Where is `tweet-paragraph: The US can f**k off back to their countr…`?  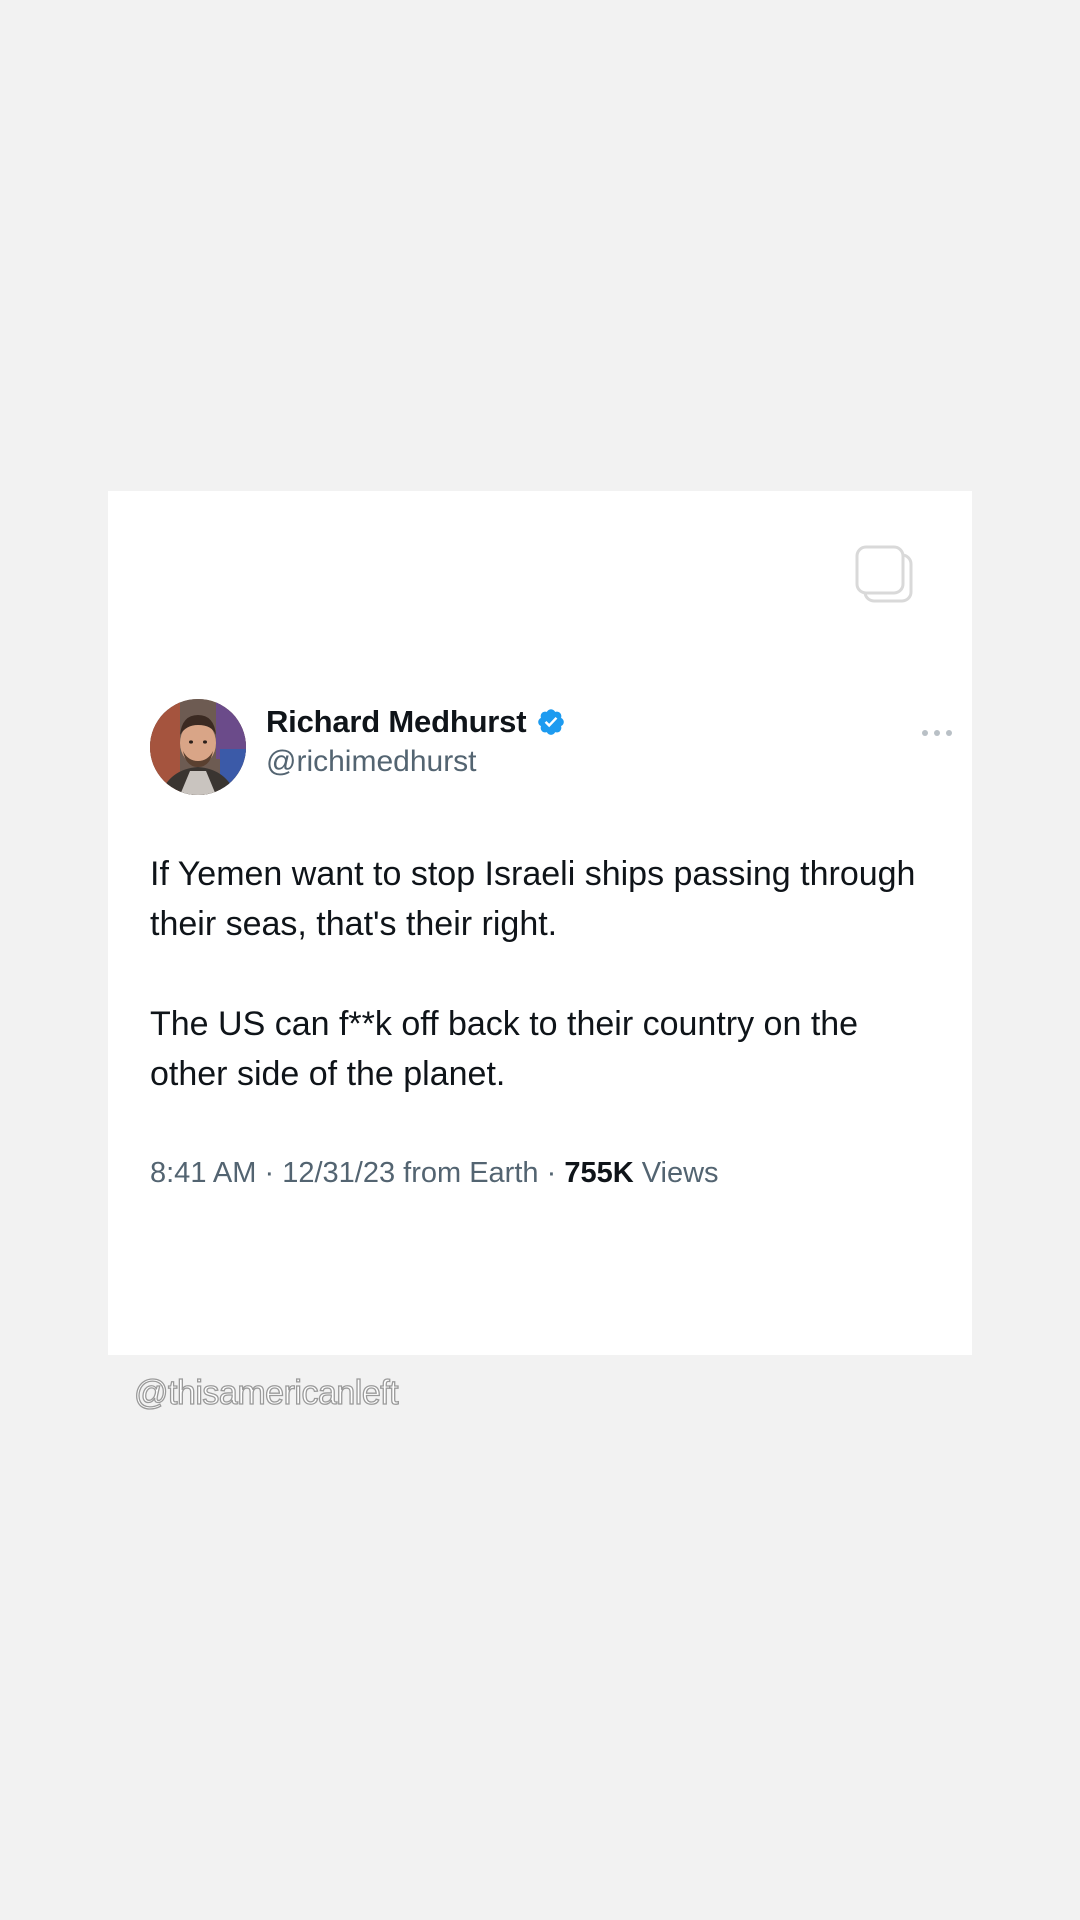 tweet-paragraph: The US can f**k off back to their countr… is located at coordinates (504, 1049).